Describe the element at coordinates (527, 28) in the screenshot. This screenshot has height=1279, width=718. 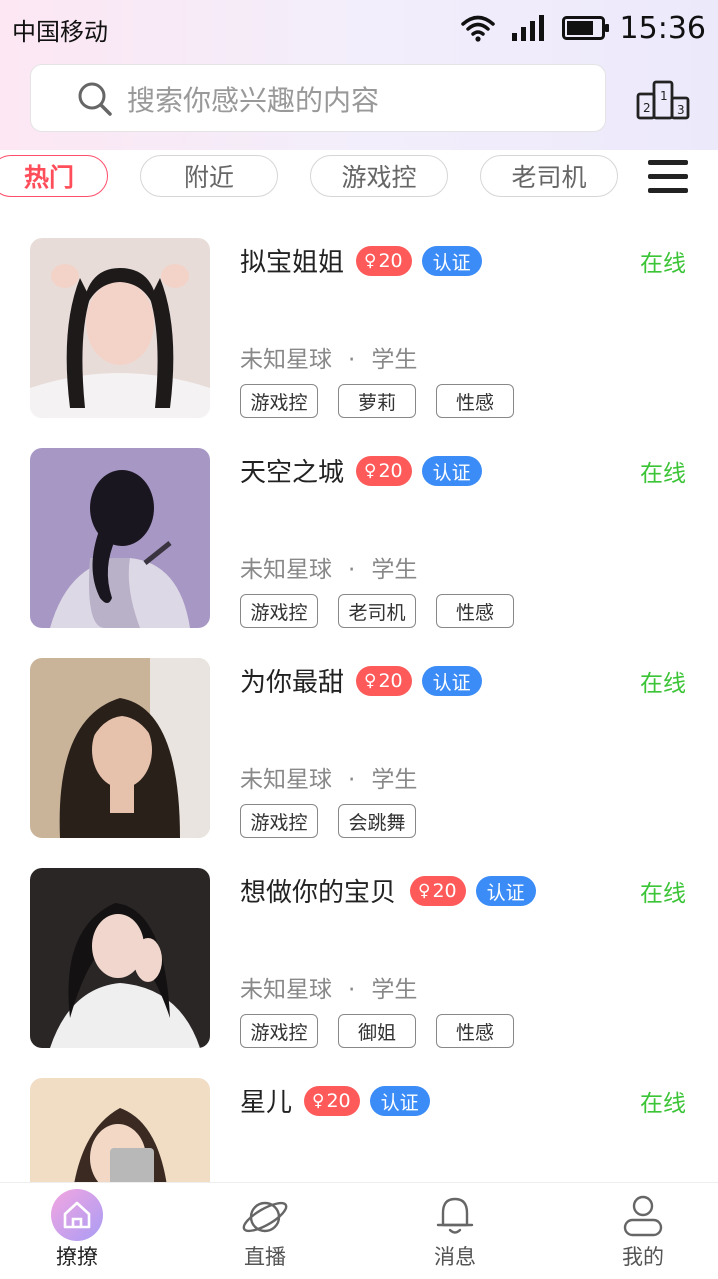
I see `signal-icon` at that location.